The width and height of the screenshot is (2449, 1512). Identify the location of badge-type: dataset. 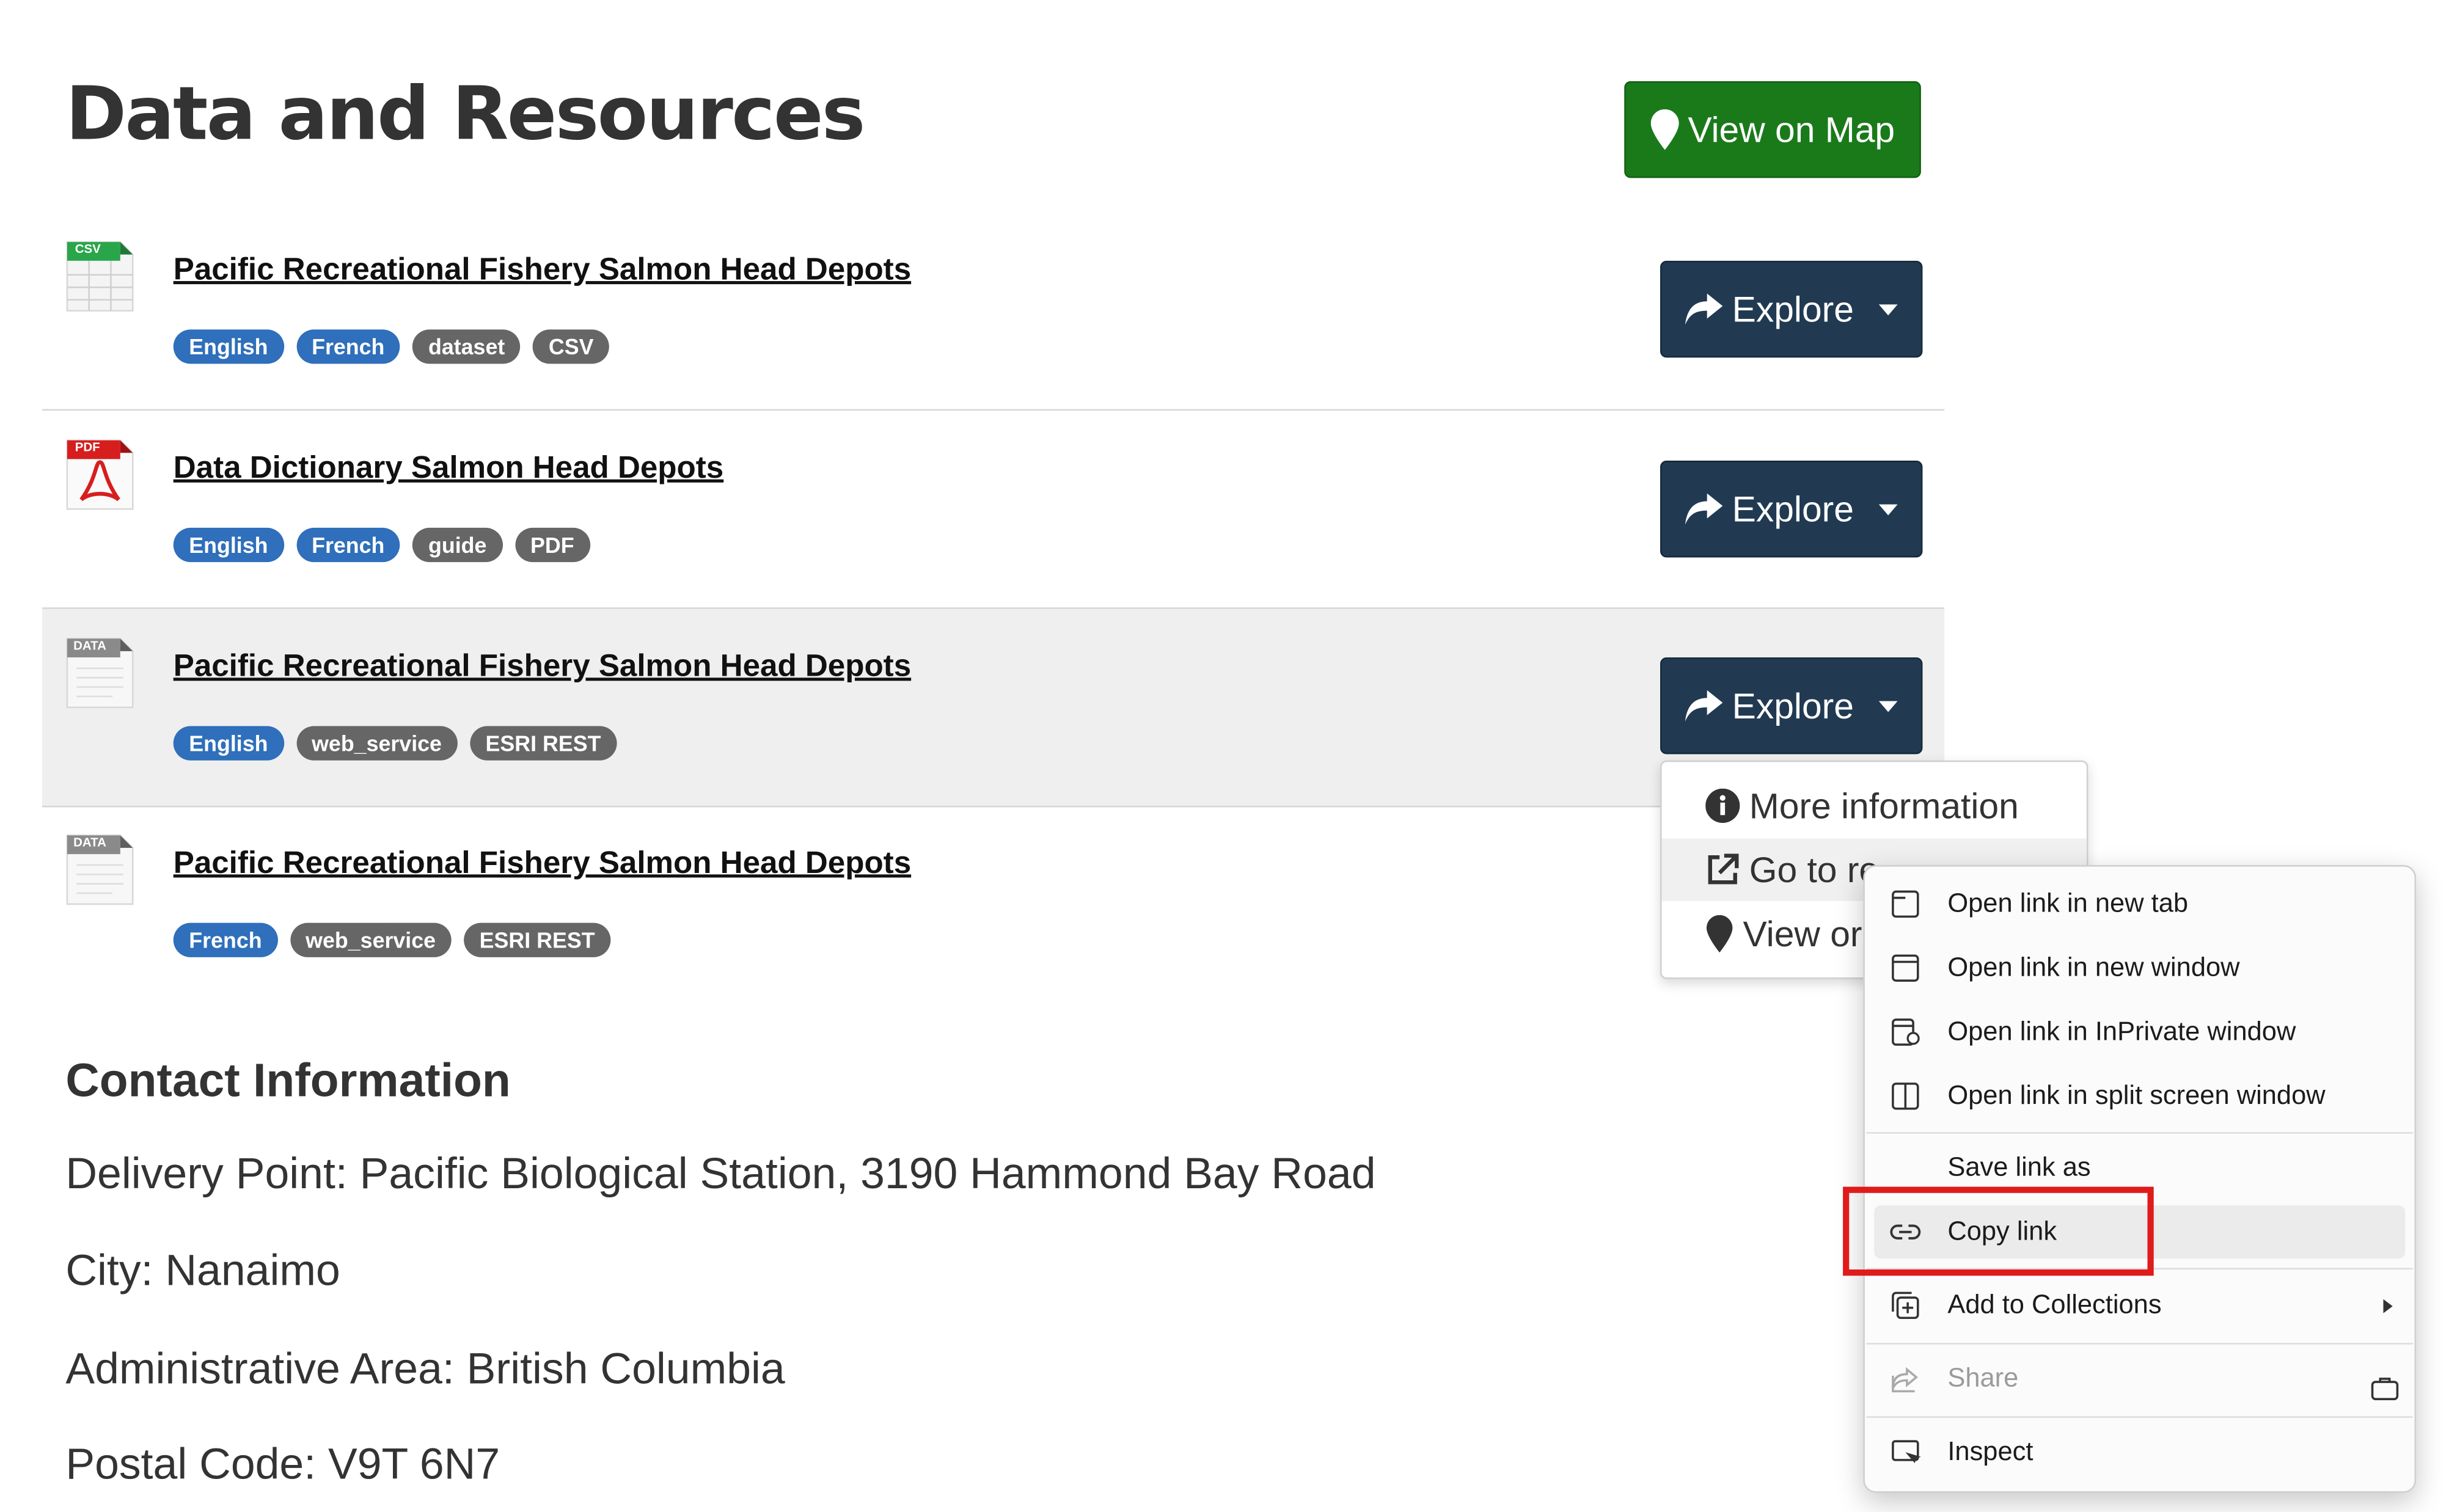
(466, 346).